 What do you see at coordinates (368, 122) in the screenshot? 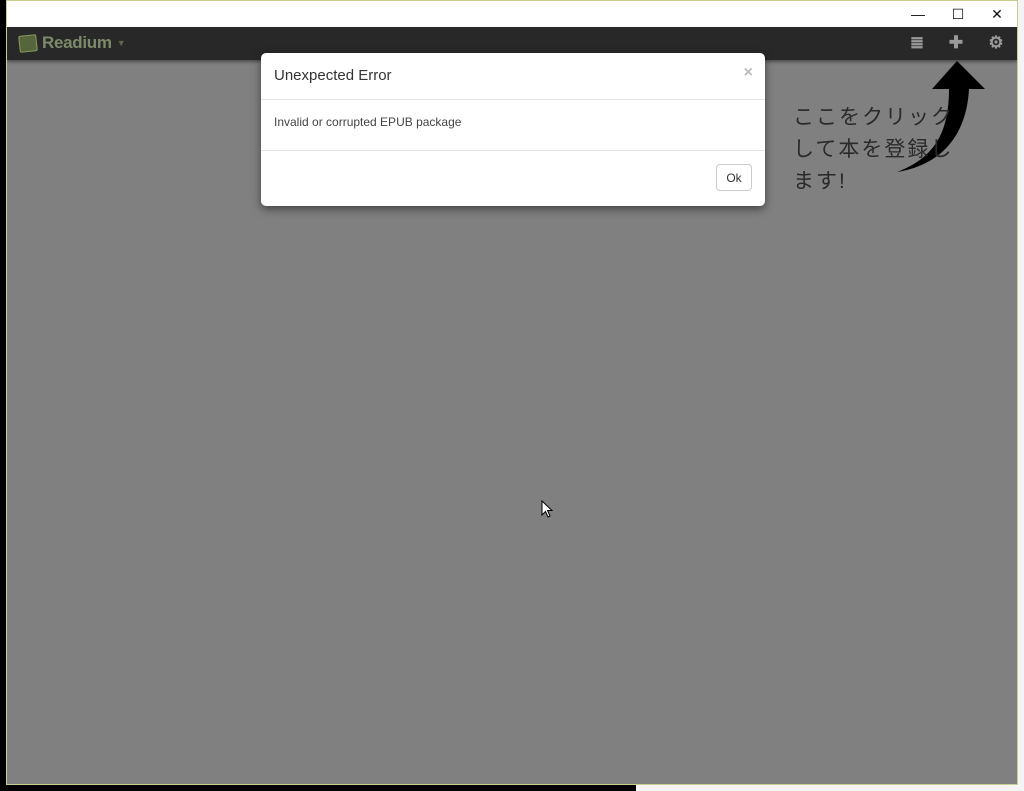
I see `error-message: Invalid or corrupted EPUB package` at bounding box center [368, 122].